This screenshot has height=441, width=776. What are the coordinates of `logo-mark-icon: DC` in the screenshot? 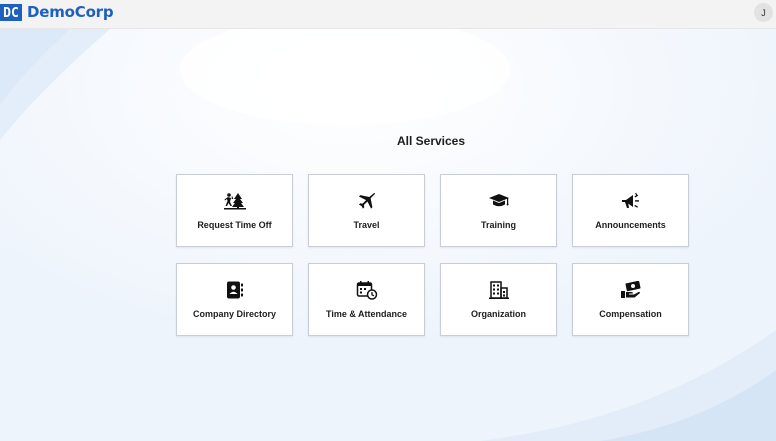 It's located at (11, 12).